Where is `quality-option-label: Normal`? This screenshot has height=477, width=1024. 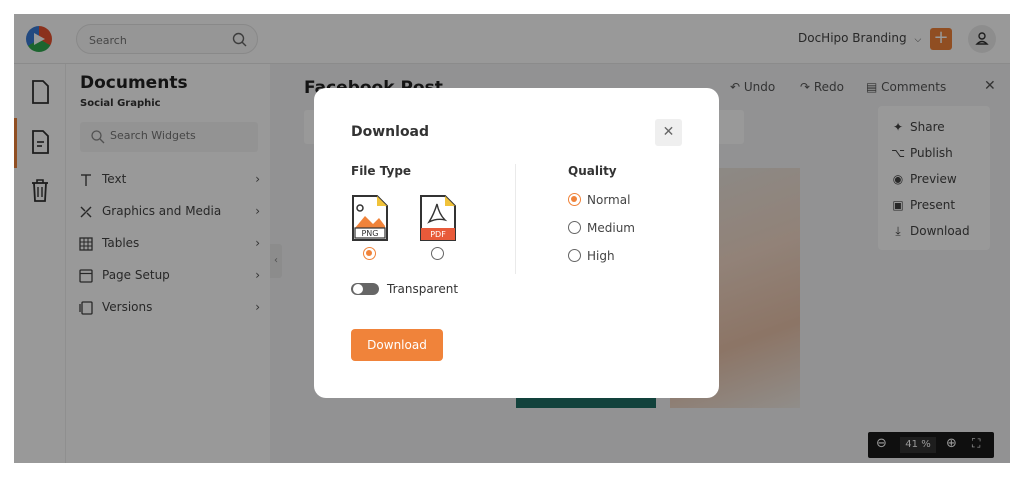 quality-option-label: Normal is located at coordinates (609, 200).